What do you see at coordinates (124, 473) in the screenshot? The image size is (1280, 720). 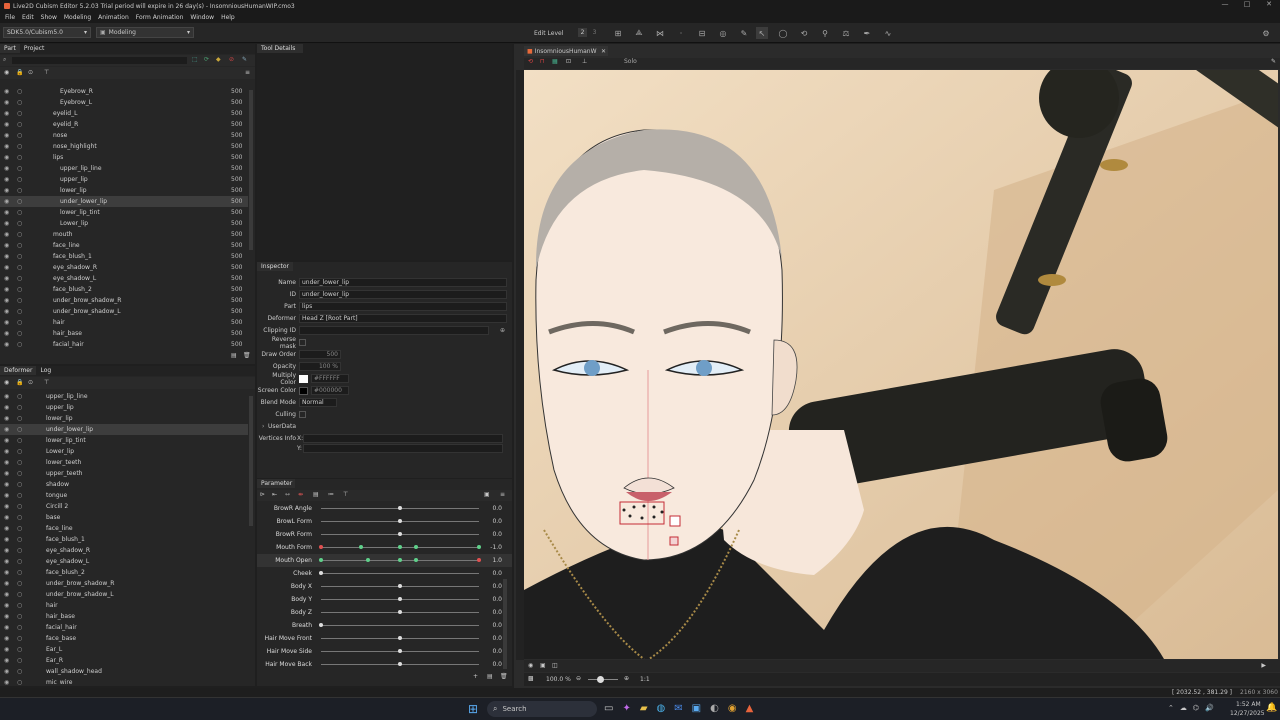 I see `deformer-row: ◉ ○ upper_teeth` at bounding box center [124, 473].